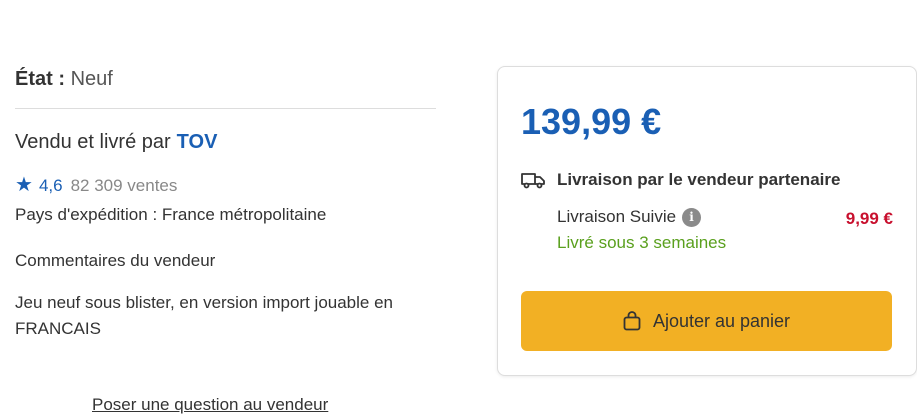 The image size is (917, 415). What do you see at coordinates (225, 108) in the screenshot?
I see `divider` at bounding box center [225, 108].